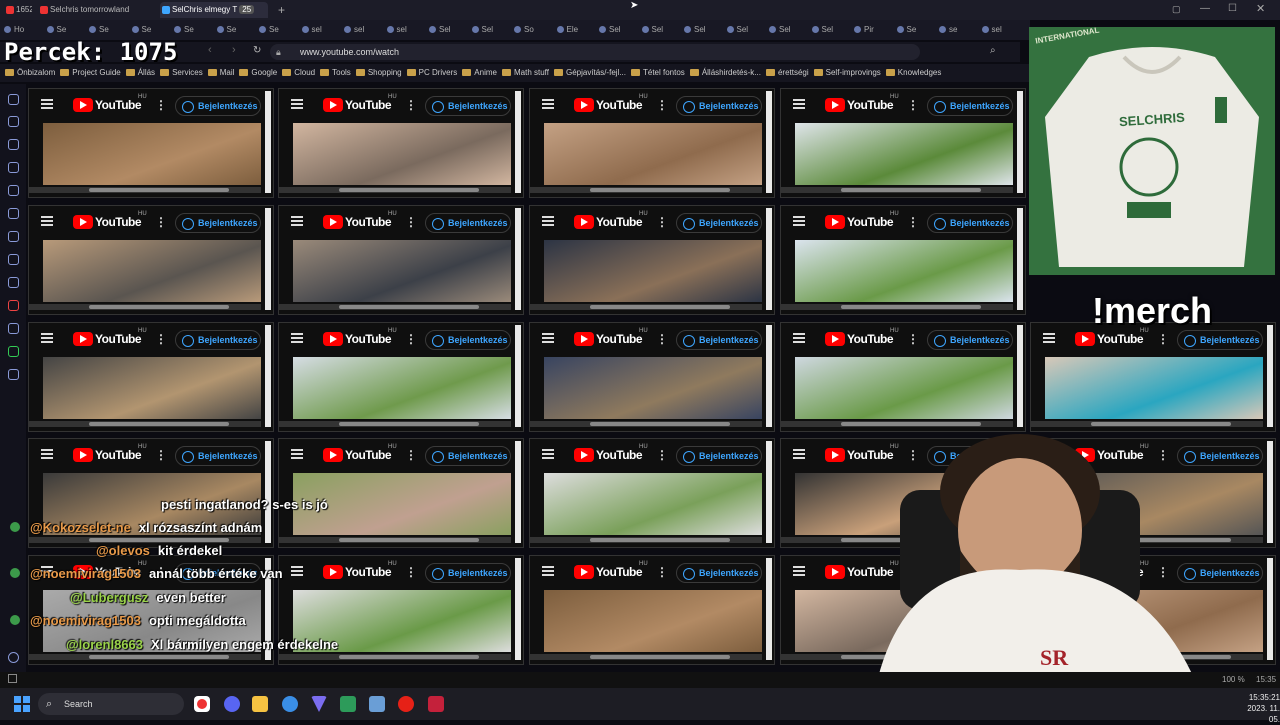 The width and height of the screenshot is (1280, 725). Describe the element at coordinates (90, 73) in the screenshot. I see `bookmark-folder: Project Guide` at that location.